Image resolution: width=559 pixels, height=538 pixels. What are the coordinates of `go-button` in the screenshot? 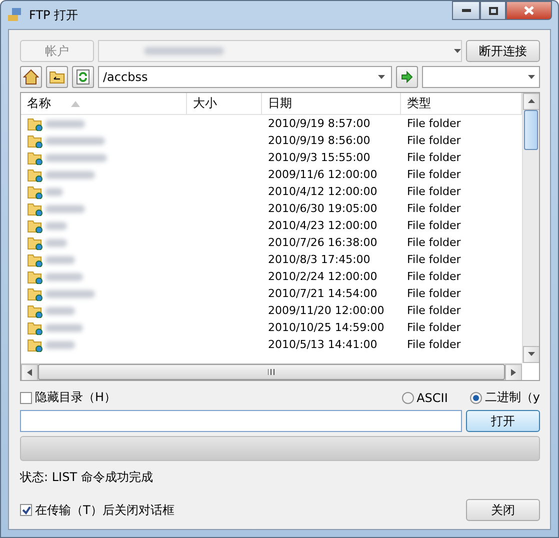 It's located at (407, 77).